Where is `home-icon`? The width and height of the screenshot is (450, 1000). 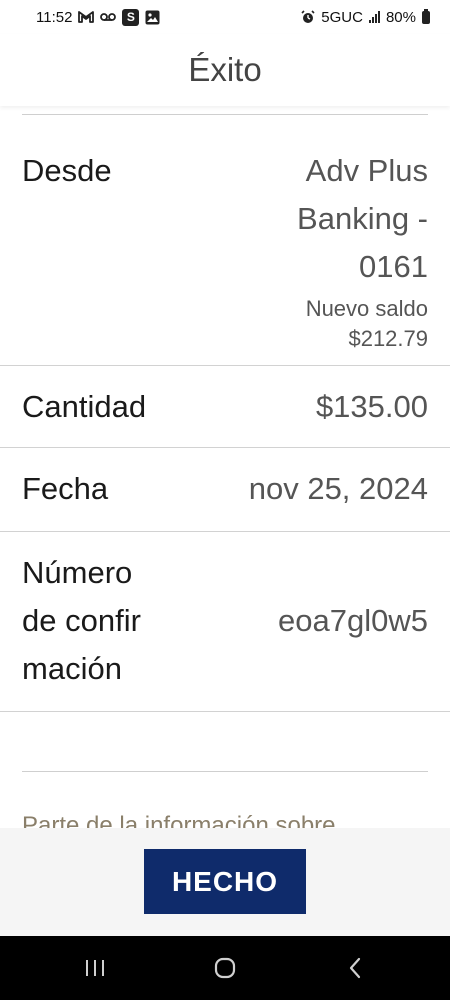
home-icon is located at coordinates (225, 968).